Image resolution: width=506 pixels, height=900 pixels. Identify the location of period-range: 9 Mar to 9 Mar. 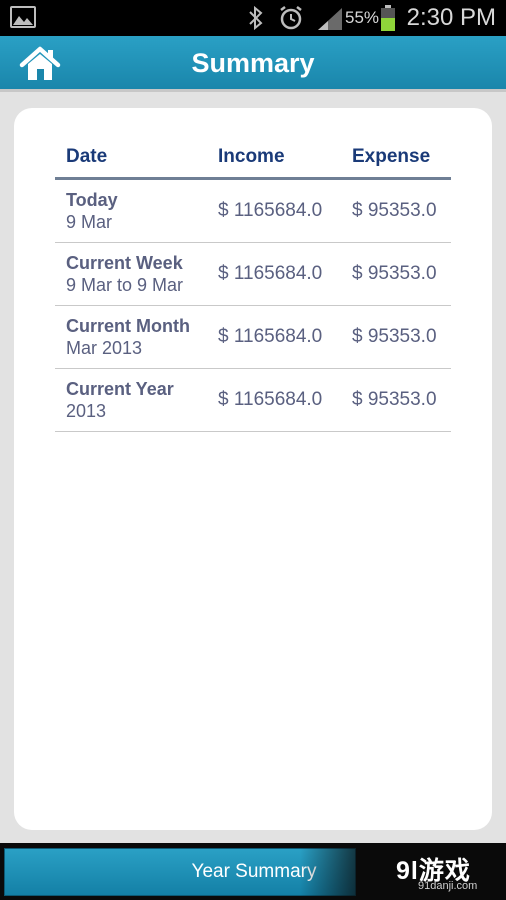
(125, 284).